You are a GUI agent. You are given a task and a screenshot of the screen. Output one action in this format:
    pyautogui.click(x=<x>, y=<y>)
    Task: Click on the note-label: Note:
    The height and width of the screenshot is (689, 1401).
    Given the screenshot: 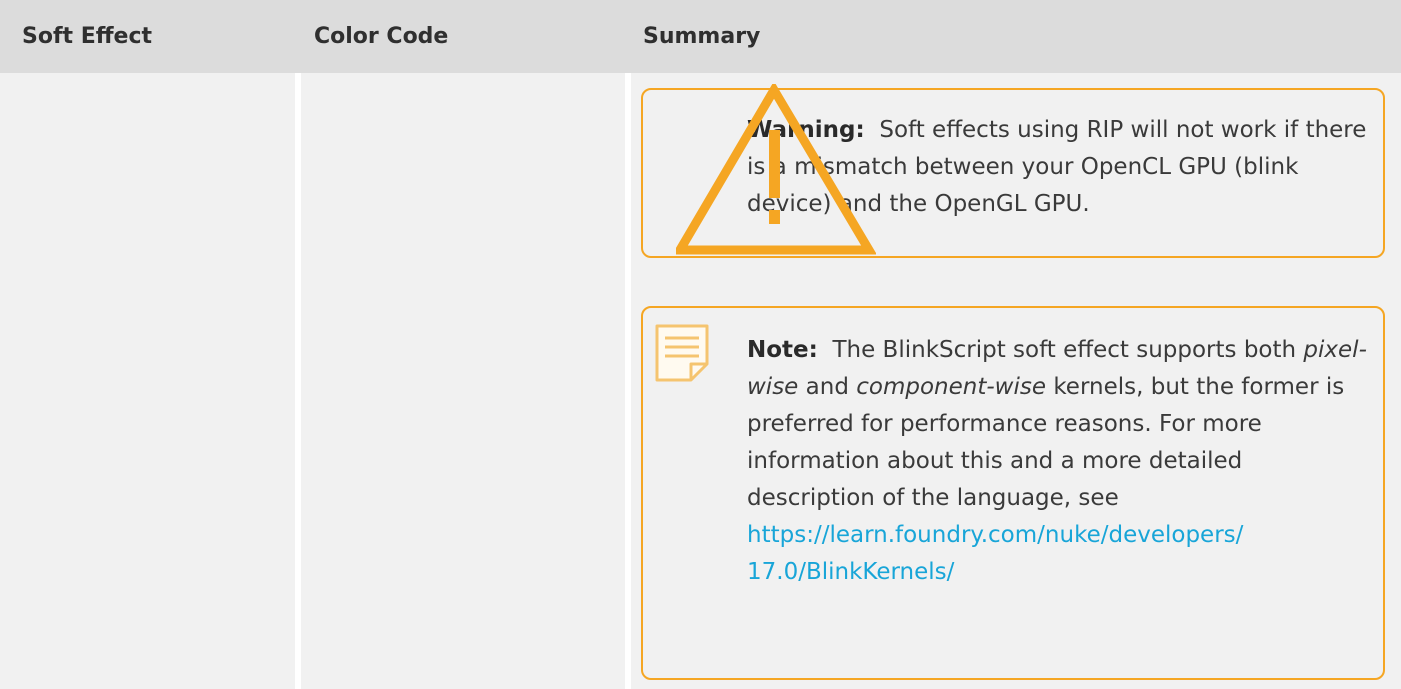 What is the action you would take?
    pyautogui.click(x=782, y=350)
    